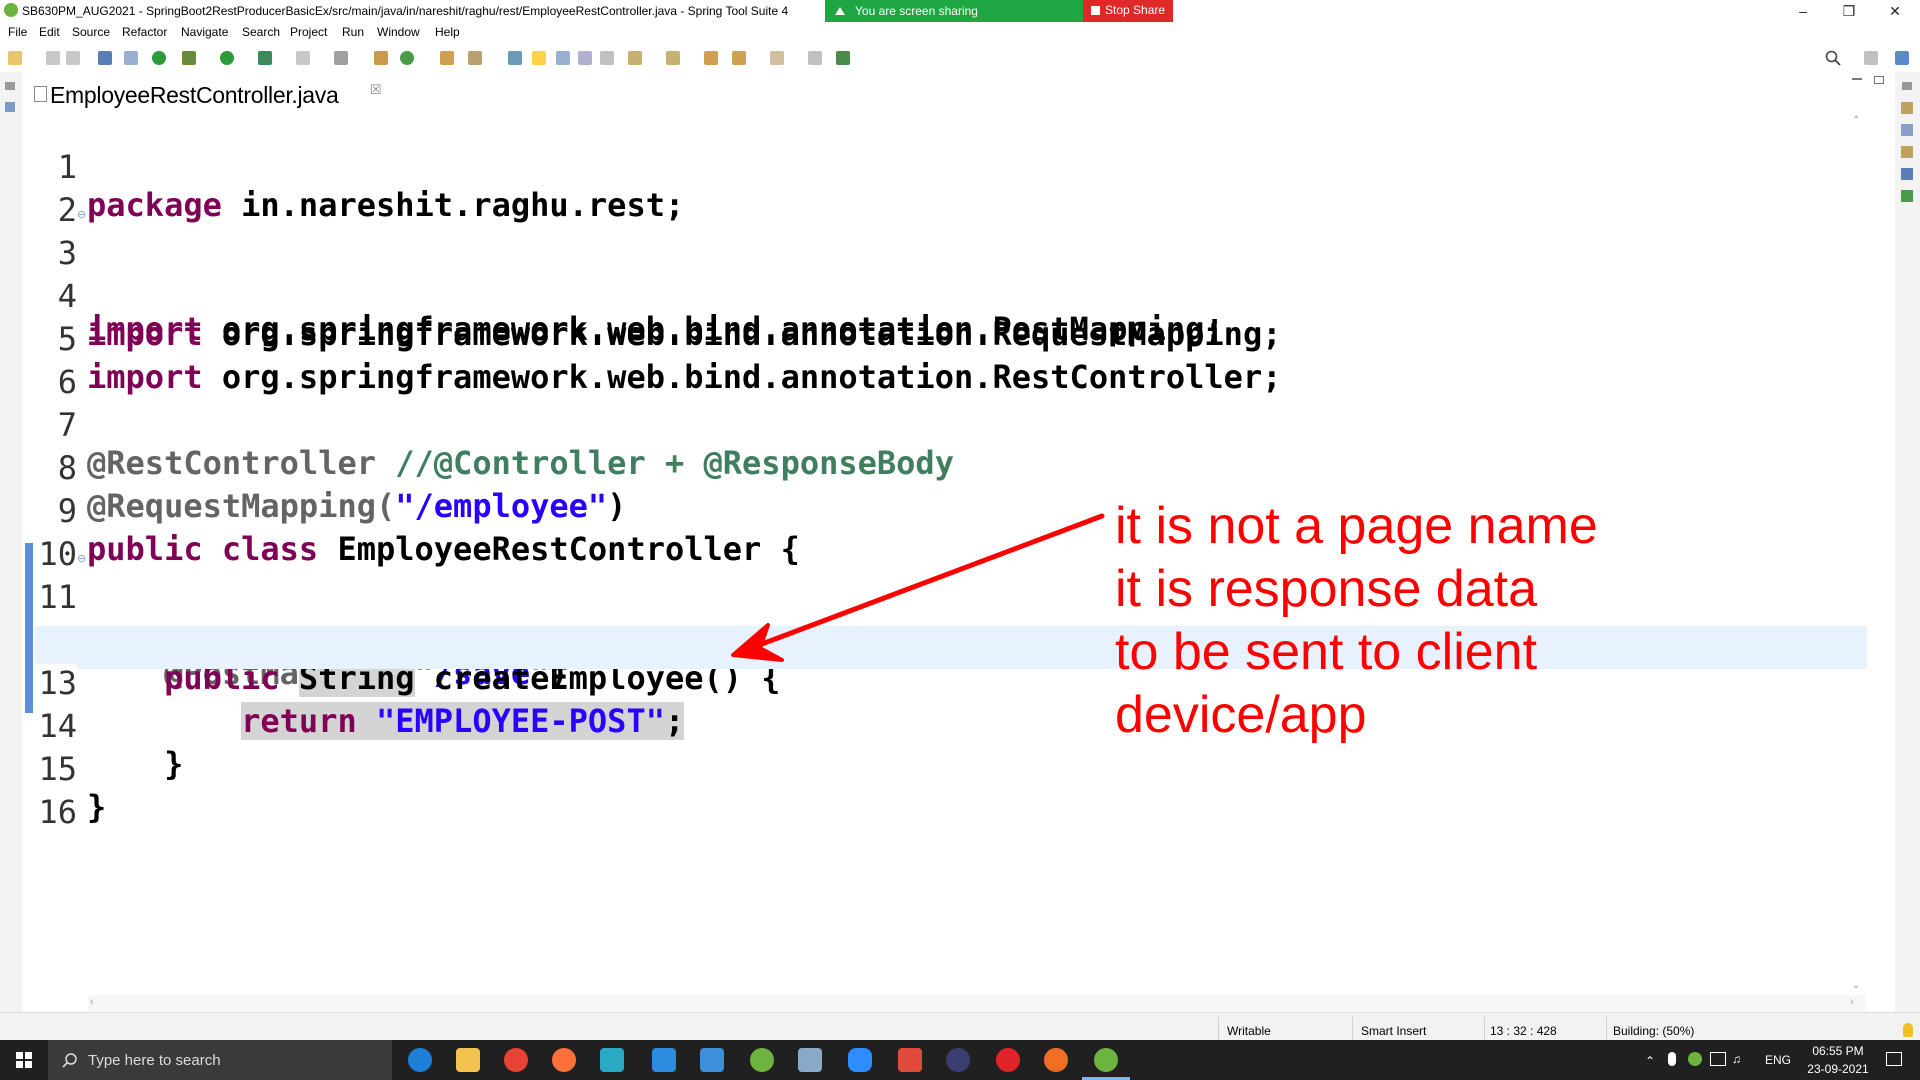 Image resolution: width=1920 pixels, height=1080 pixels. I want to click on app-icon, so click(712, 1060).